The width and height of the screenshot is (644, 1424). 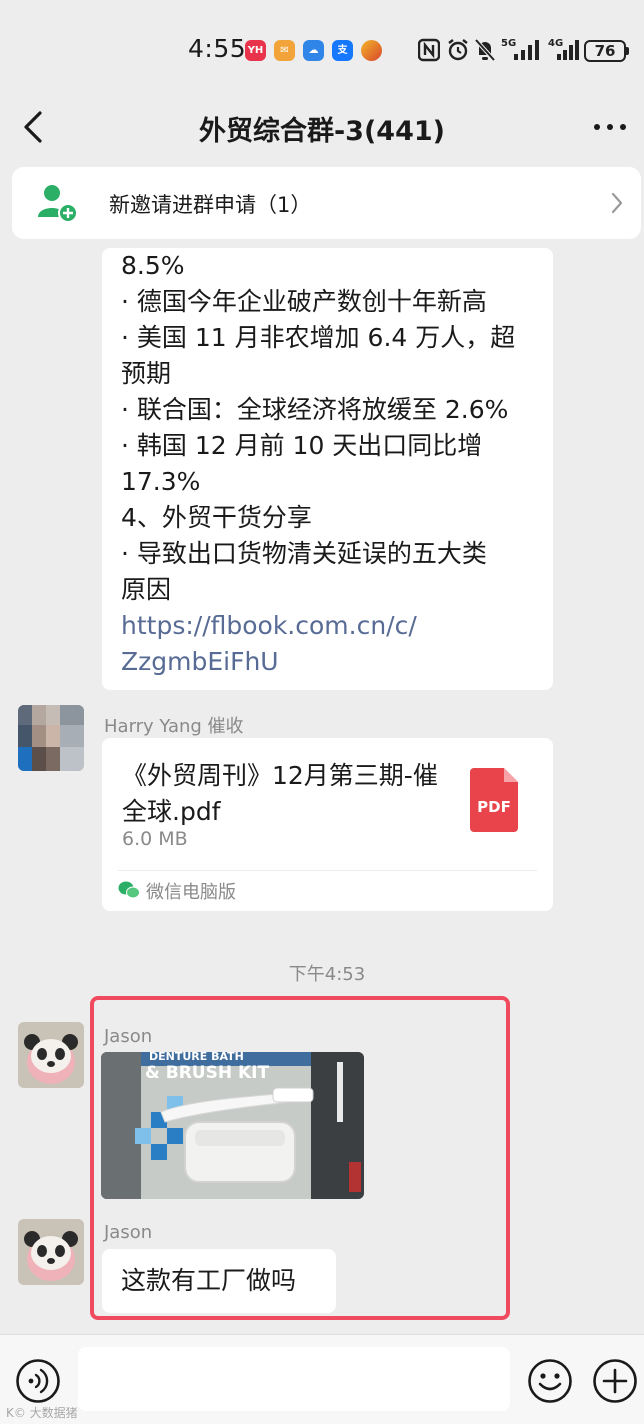 What do you see at coordinates (255, 50) in the screenshot?
I see `yh-app-icon: YH` at bounding box center [255, 50].